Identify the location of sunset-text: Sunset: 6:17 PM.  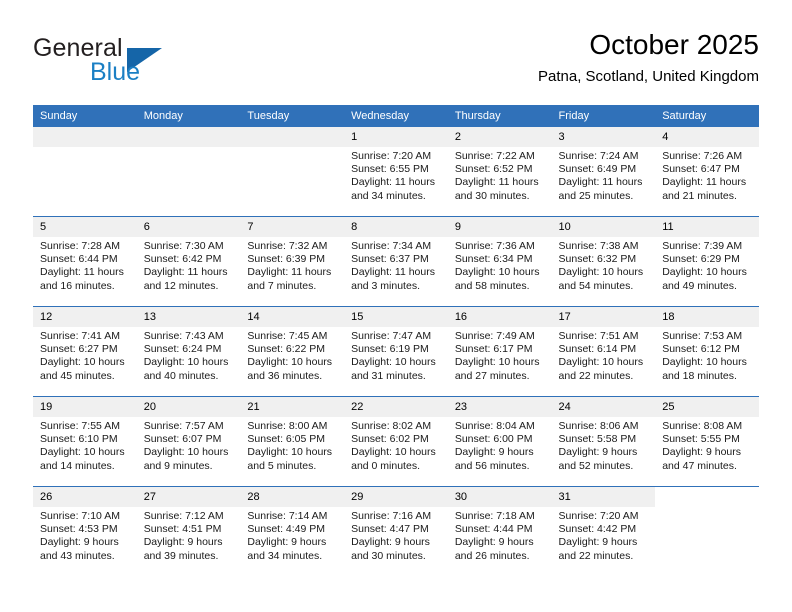
(493, 349).